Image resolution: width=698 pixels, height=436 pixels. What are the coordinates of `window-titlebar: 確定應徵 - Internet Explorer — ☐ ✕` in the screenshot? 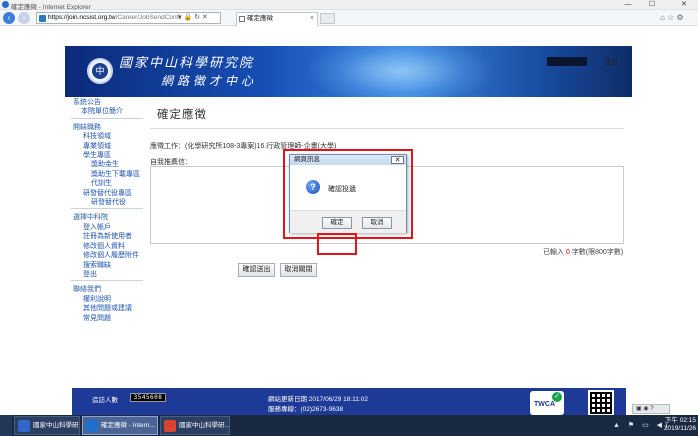 It's located at (349, 5).